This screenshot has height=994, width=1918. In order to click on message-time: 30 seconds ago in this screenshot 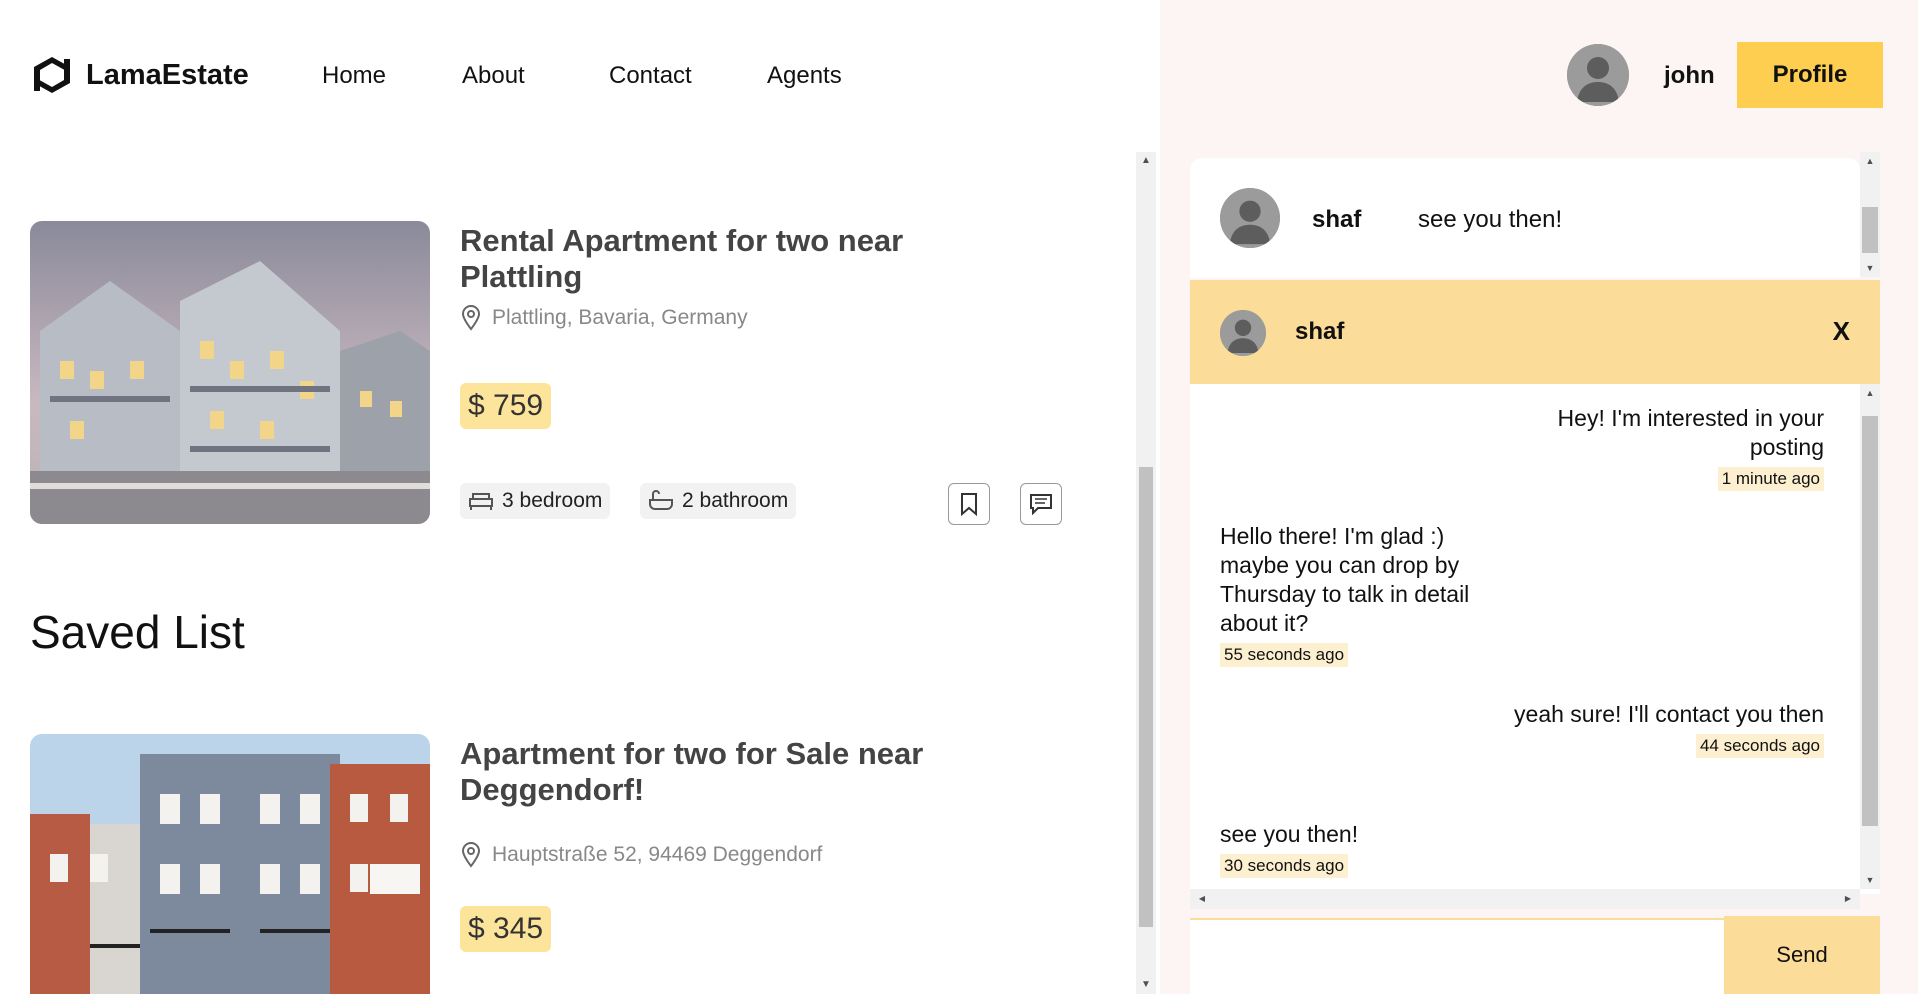, I will do `click(1284, 866)`.